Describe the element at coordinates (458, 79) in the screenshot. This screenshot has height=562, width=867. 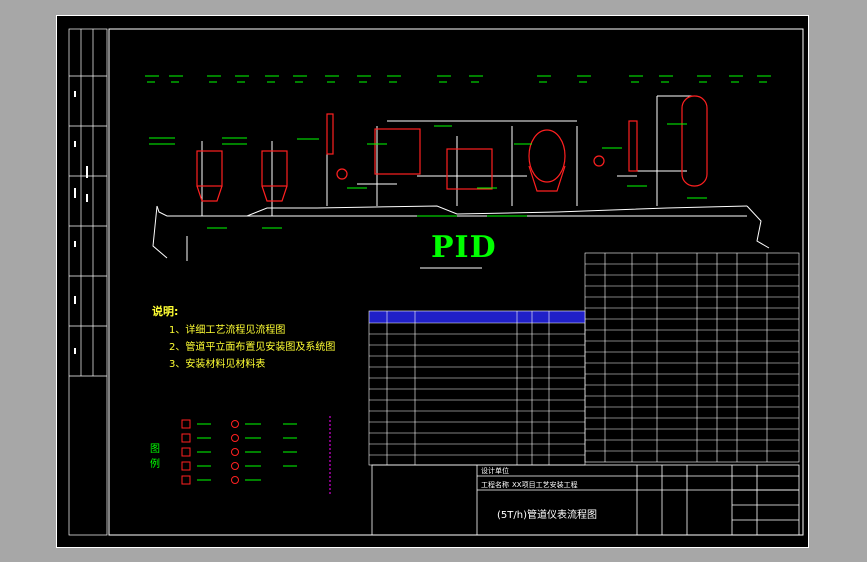
I see `line-number-tags` at that location.